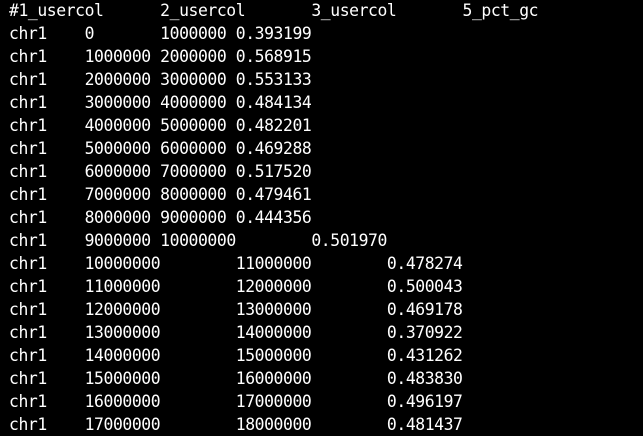 This screenshot has width=643, height=436. What do you see at coordinates (198, 240) in the screenshot?
I see `data-row: chr1 9000000 10000000 0.501970` at bounding box center [198, 240].